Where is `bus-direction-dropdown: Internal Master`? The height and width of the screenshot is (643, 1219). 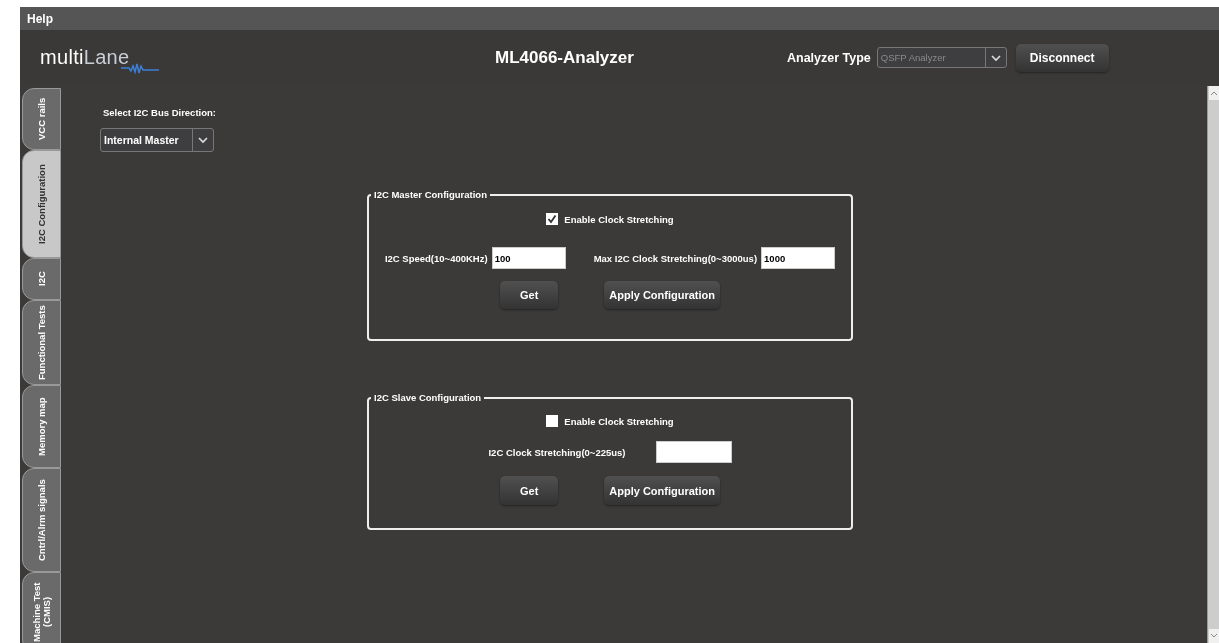
bus-direction-dropdown: Internal Master is located at coordinates (157, 140).